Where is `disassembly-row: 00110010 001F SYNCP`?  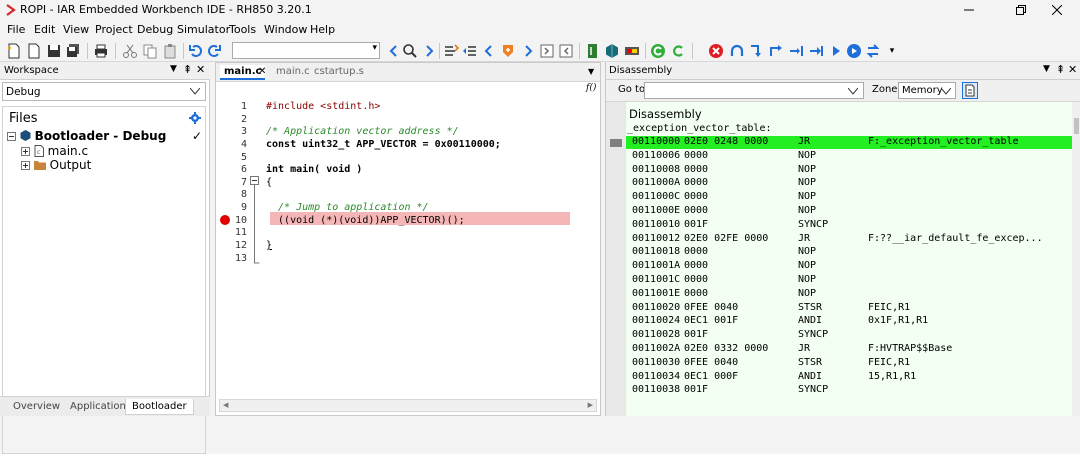 disassembly-row: 00110010 001F SYNCP is located at coordinates (849, 225).